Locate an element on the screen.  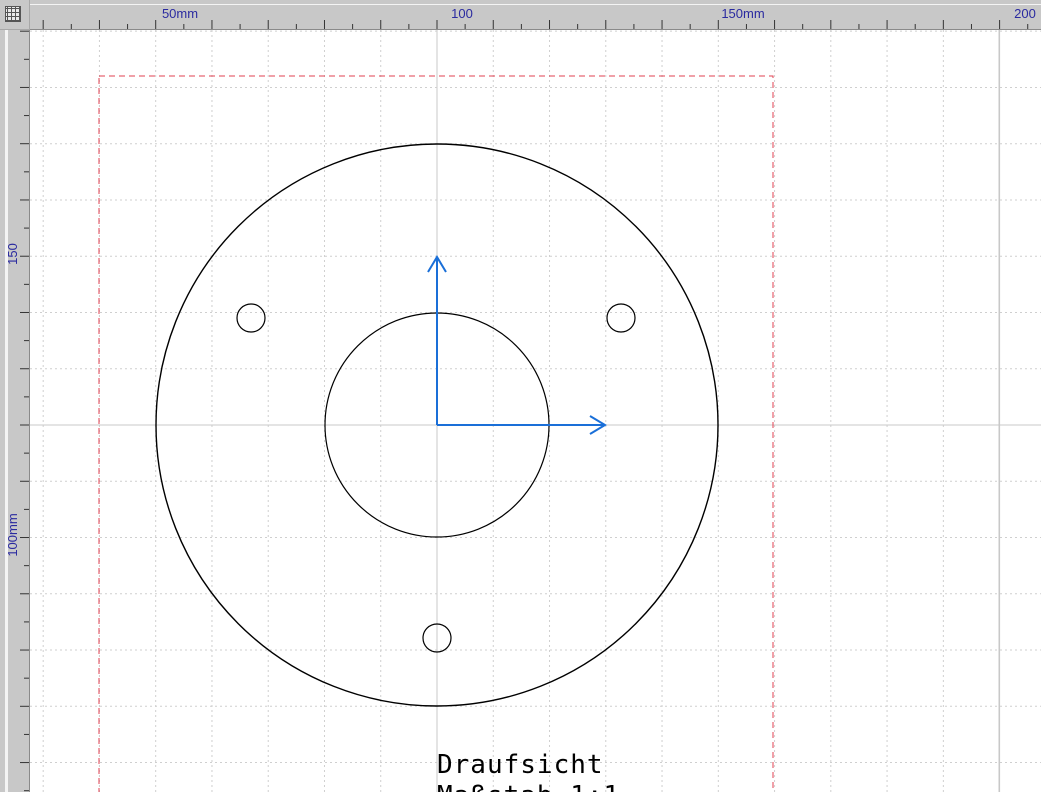
bolt-hole-right is located at coordinates (621, 318).